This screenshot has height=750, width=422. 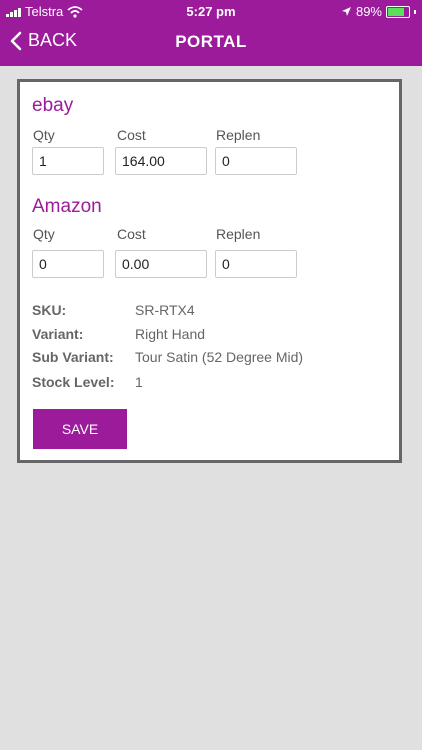 I want to click on save-button: SAVE, so click(x=80, y=429).